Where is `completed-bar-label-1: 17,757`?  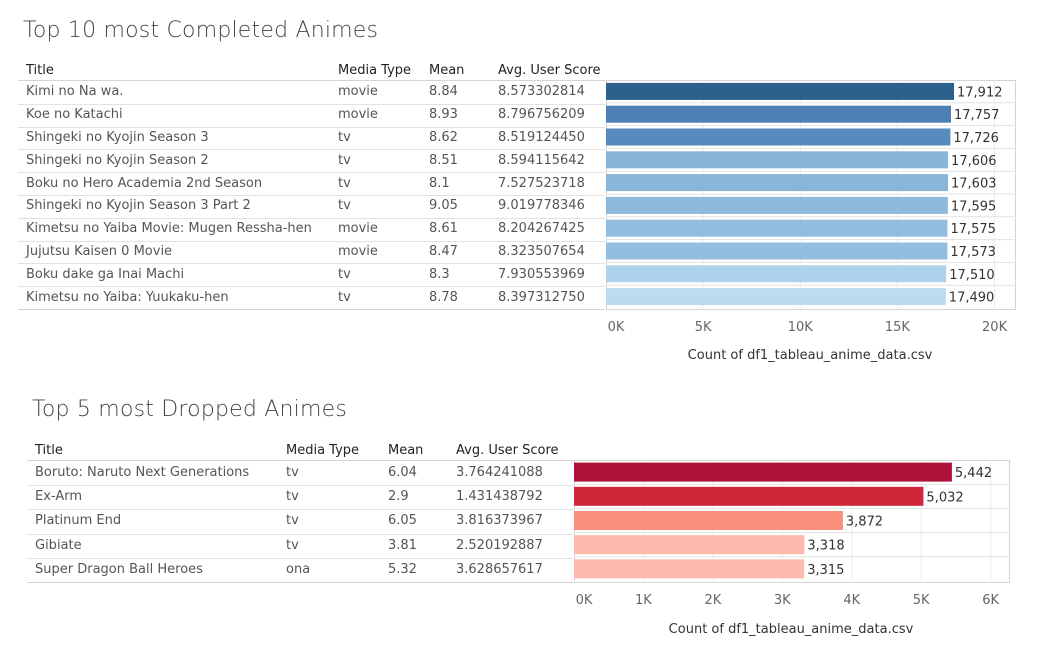 completed-bar-label-1: 17,757 is located at coordinates (977, 115).